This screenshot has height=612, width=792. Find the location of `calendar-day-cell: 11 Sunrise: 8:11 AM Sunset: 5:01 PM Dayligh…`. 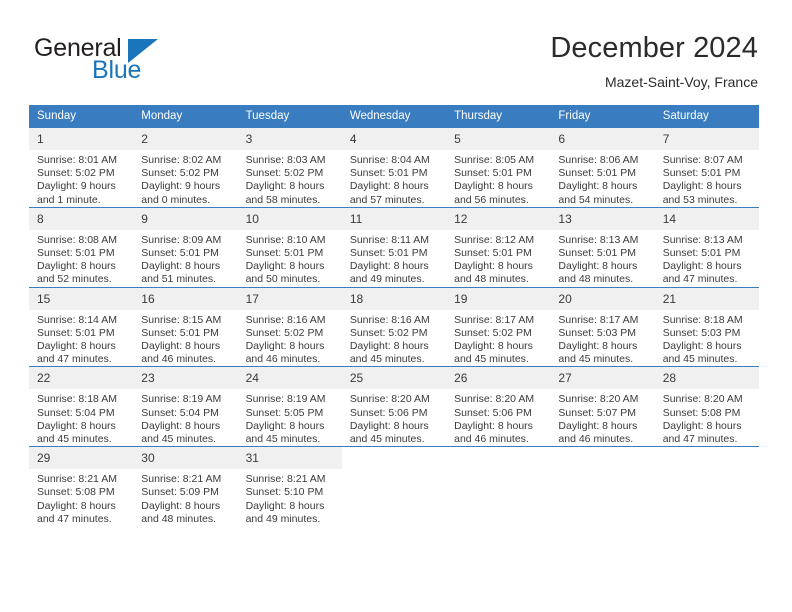

calendar-day-cell: 11 Sunrise: 8:11 AM Sunset: 5:01 PM Dayligh… is located at coordinates (394, 247).